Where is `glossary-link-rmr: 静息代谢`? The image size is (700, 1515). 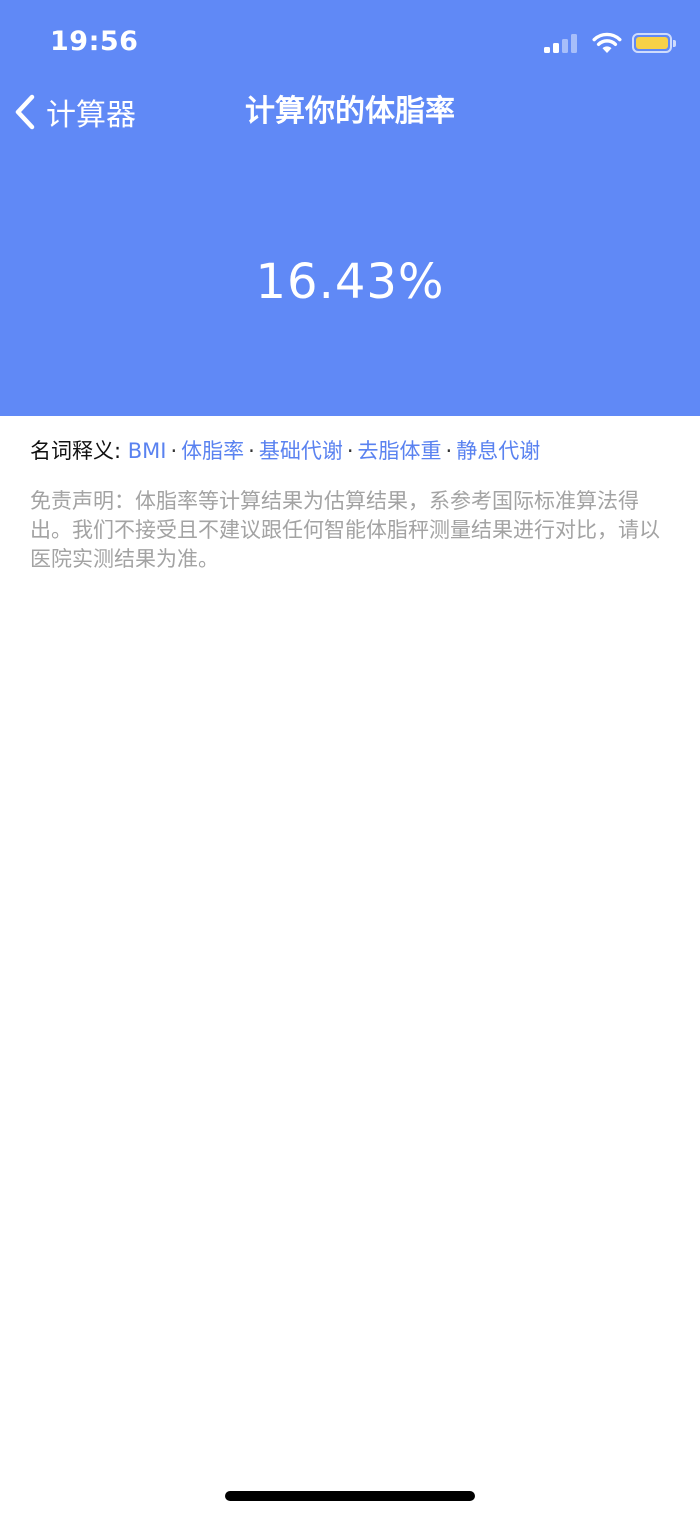 glossary-link-rmr: 静息代谢 is located at coordinates (498, 451).